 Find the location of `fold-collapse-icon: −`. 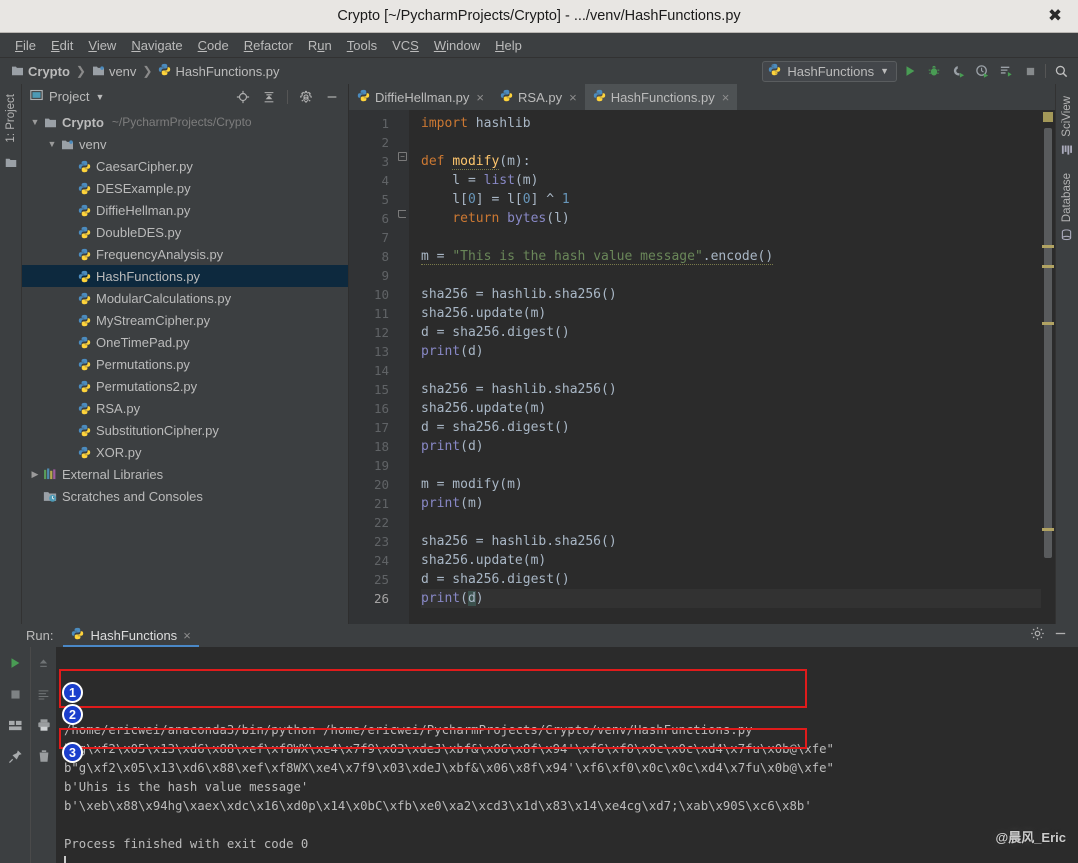

fold-collapse-icon: − is located at coordinates (402, 156).